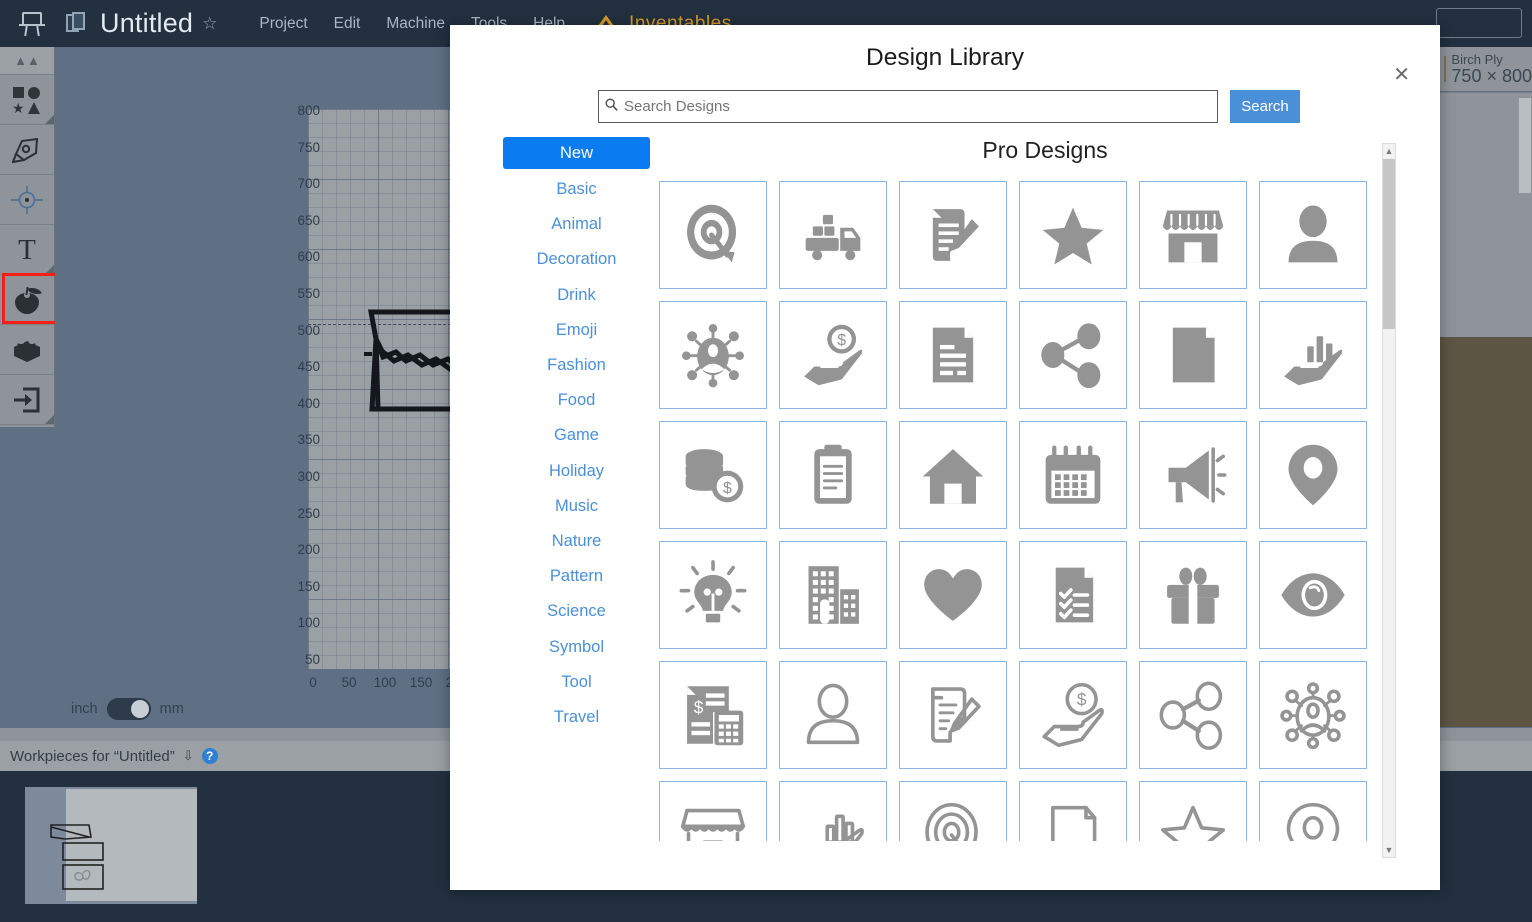 This screenshot has height=922, width=1532. Describe the element at coordinates (576, 295) in the screenshot. I see `category-drink: Drink` at that location.